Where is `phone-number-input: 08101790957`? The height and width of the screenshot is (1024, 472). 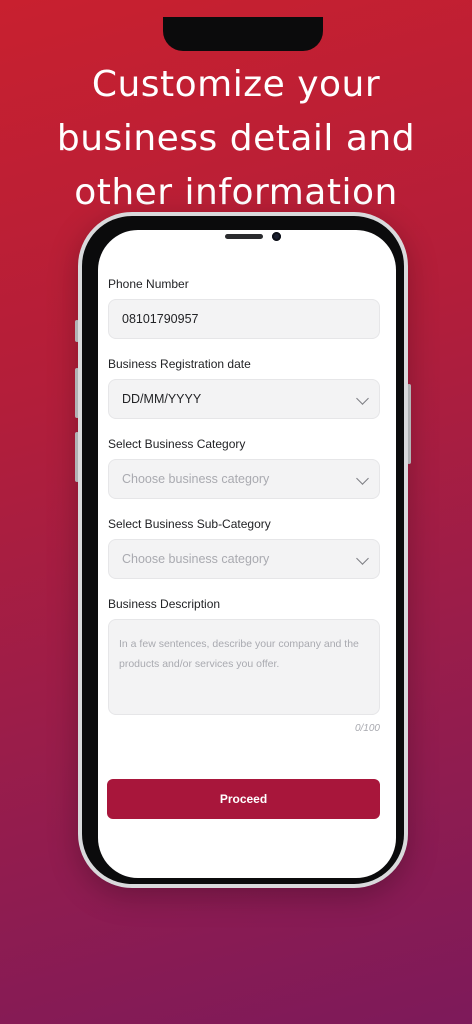
phone-number-input: 08101790957 is located at coordinates (244, 319).